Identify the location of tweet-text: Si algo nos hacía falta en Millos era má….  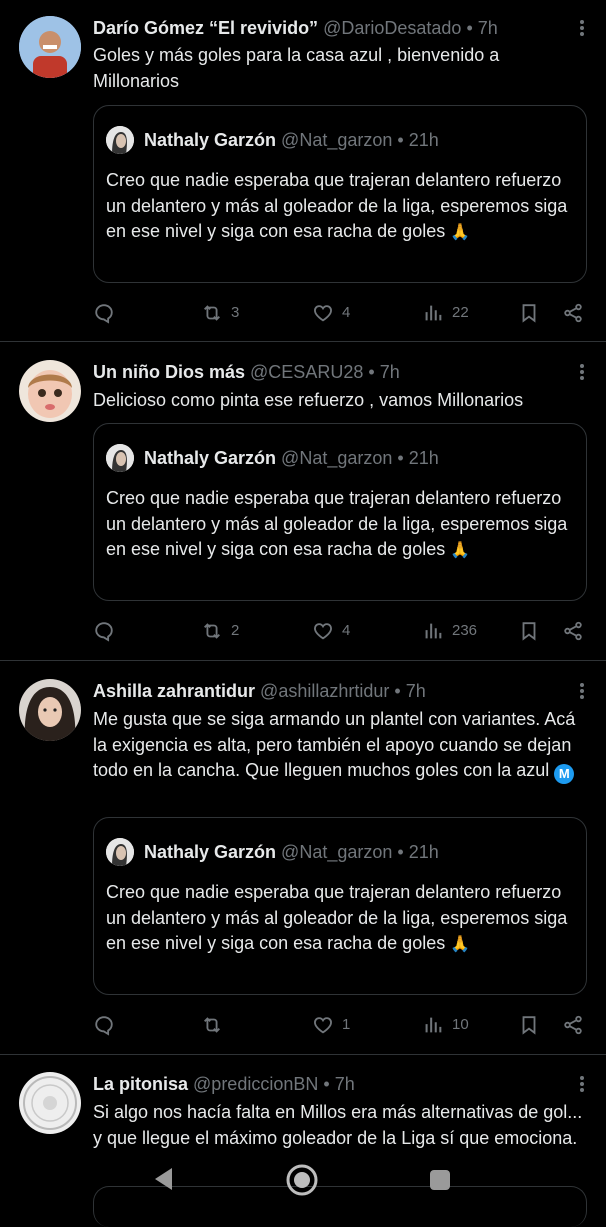
(338, 1125).